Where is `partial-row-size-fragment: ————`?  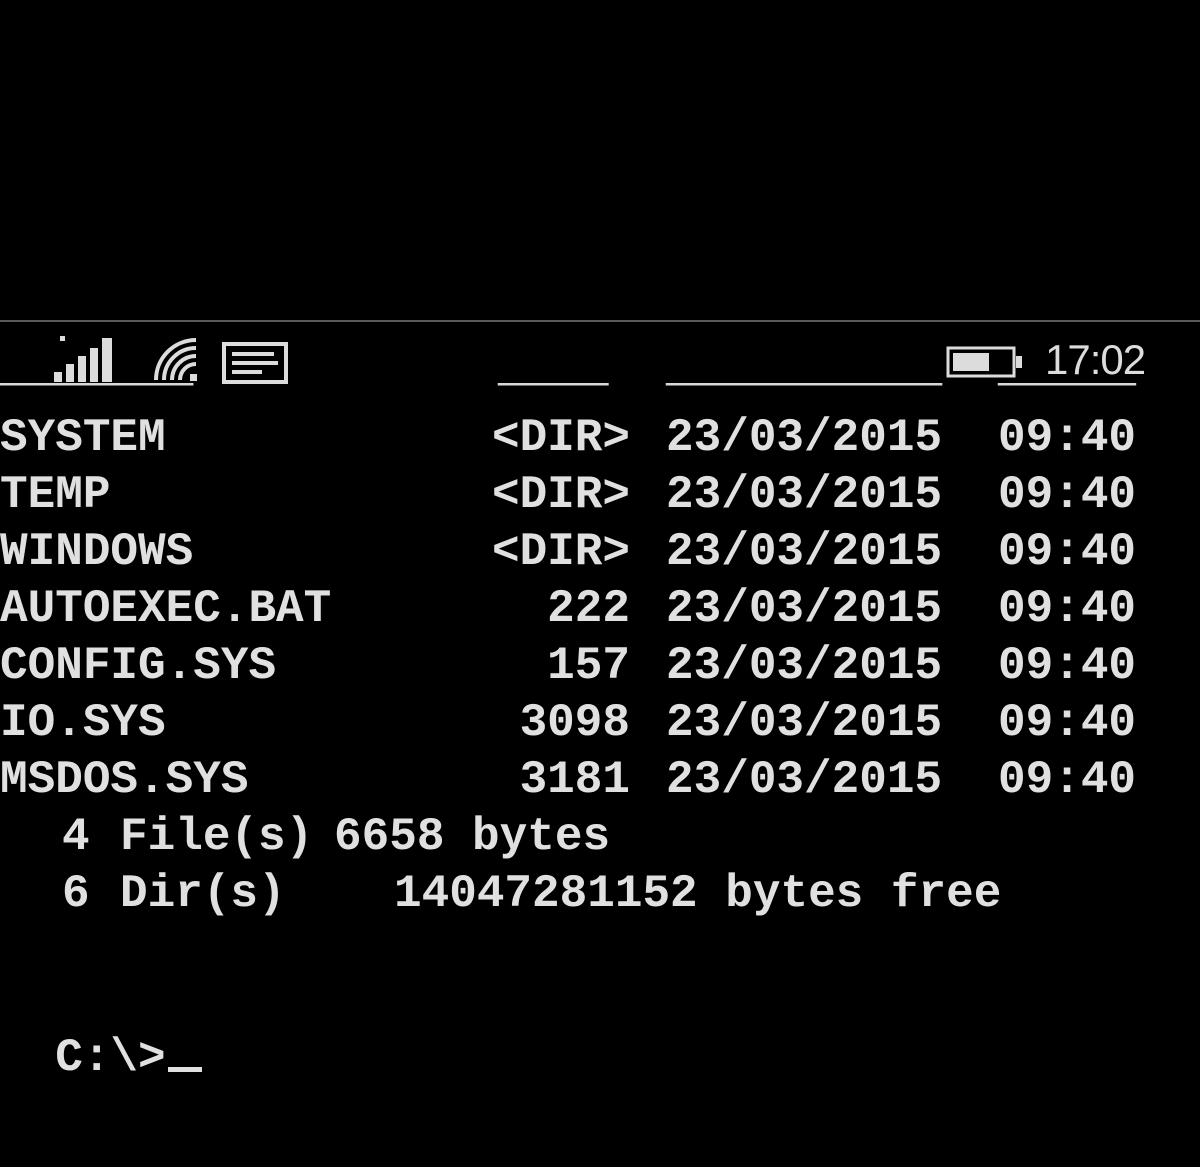 partial-row-size-fragment: ———— is located at coordinates (553, 391).